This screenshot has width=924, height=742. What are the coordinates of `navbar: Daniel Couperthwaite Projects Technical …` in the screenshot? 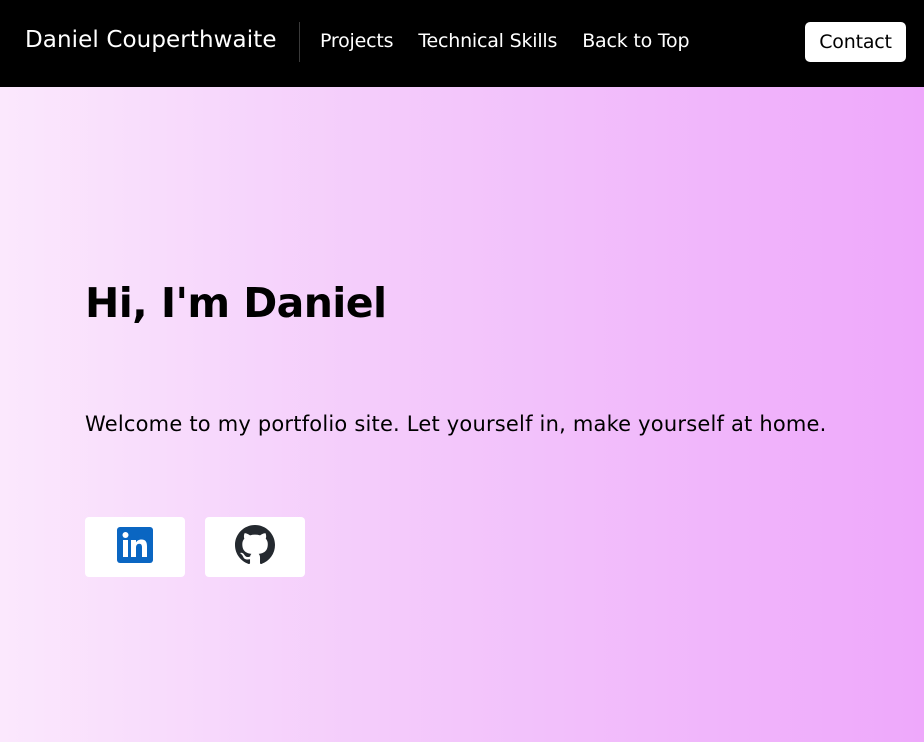 It's located at (462, 43).